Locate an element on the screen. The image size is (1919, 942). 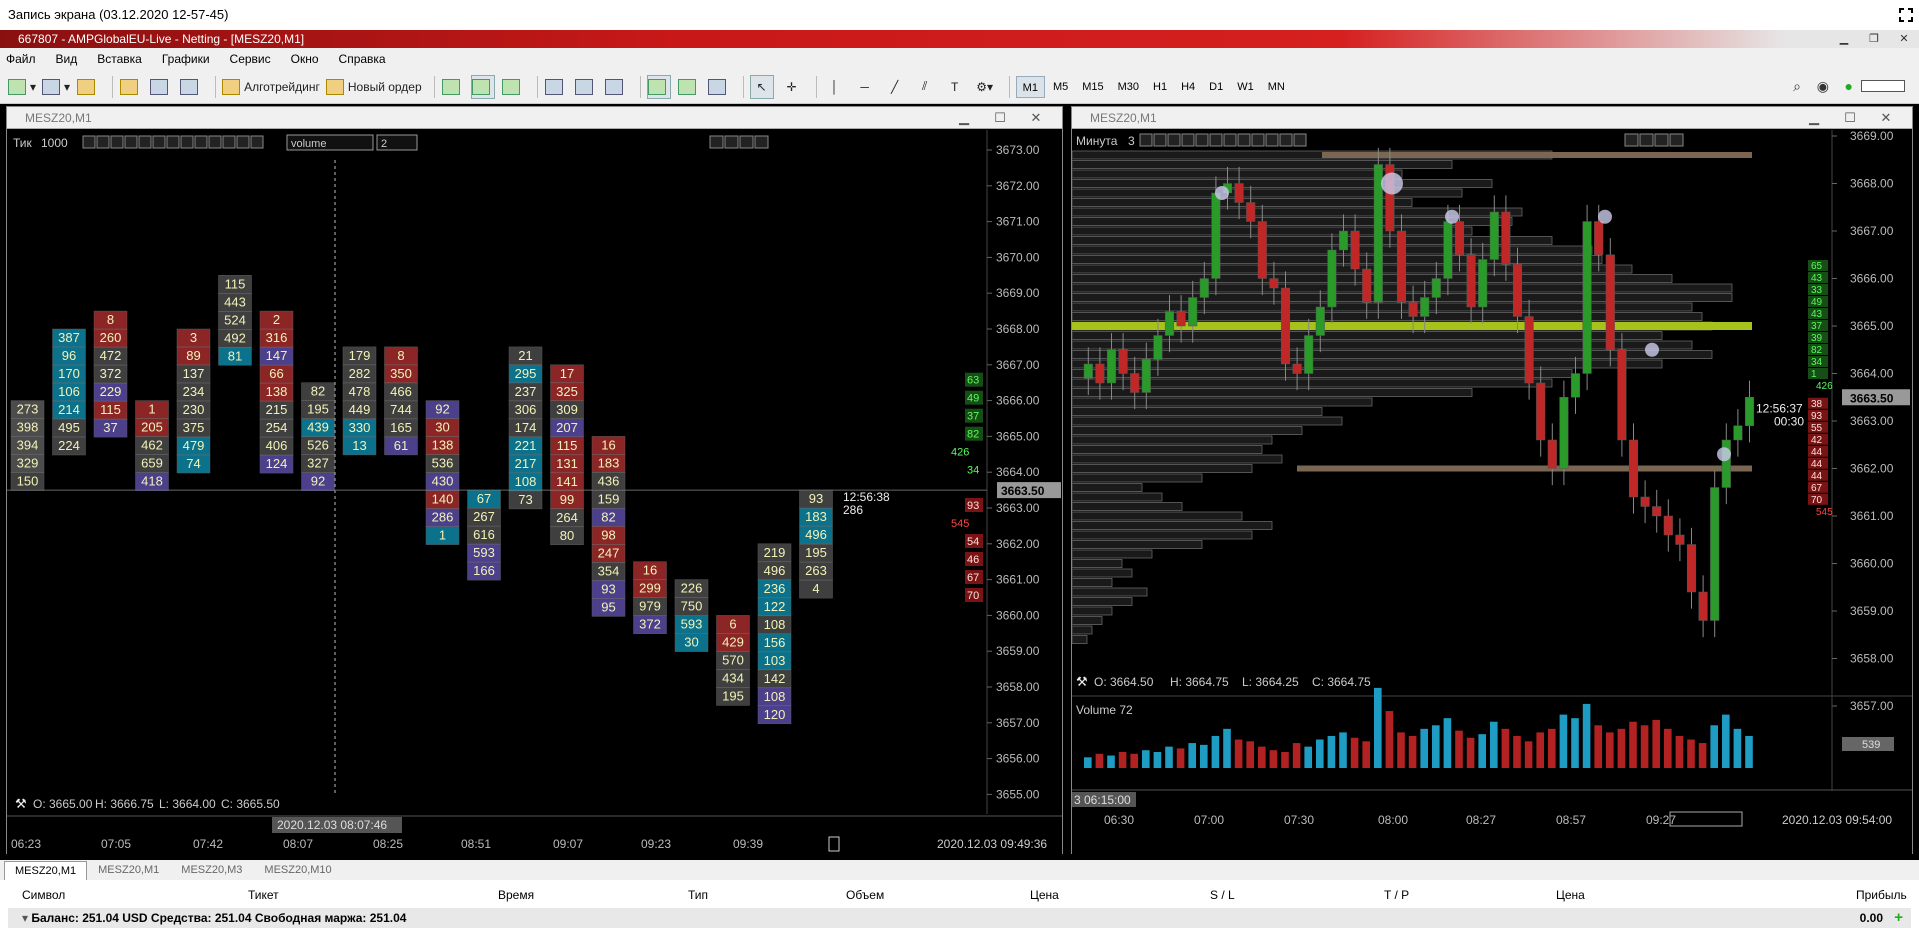
maximize-icon: ☐ is located at coordinates (1000, 118).